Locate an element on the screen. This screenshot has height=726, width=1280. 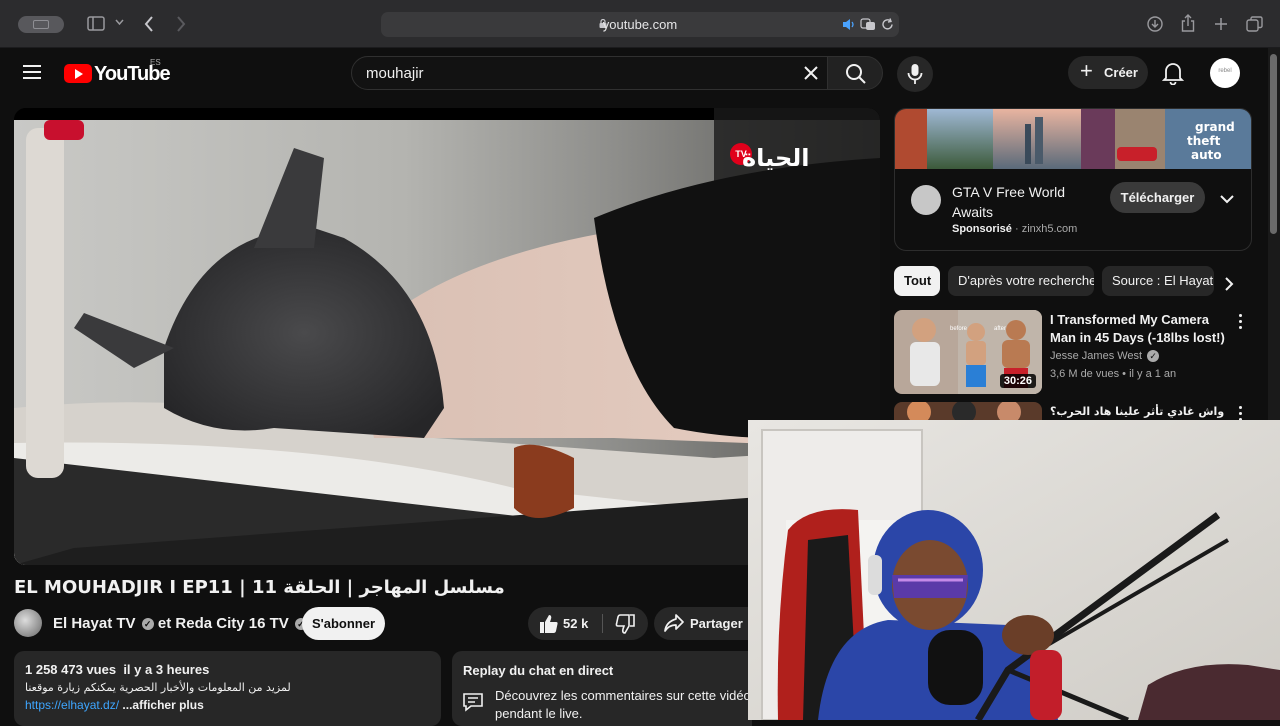
svg-text: auto is located at coordinates (1206, 155).